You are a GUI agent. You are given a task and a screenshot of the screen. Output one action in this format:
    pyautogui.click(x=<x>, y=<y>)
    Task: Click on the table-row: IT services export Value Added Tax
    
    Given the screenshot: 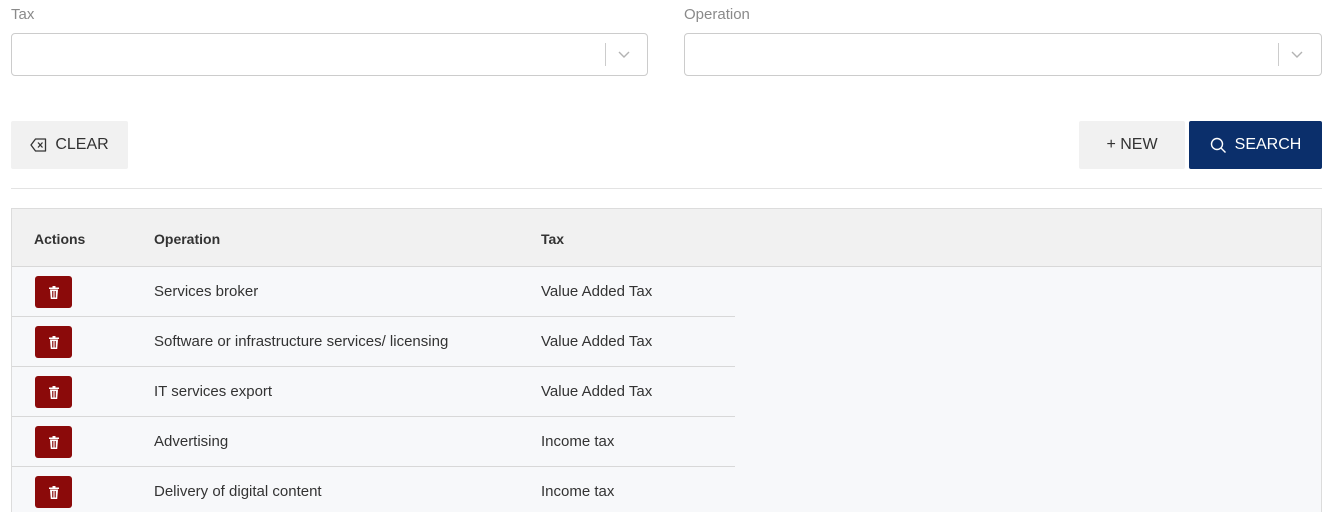 What is the action you would take?
    pyautogui.click(x=373, y=392)
    